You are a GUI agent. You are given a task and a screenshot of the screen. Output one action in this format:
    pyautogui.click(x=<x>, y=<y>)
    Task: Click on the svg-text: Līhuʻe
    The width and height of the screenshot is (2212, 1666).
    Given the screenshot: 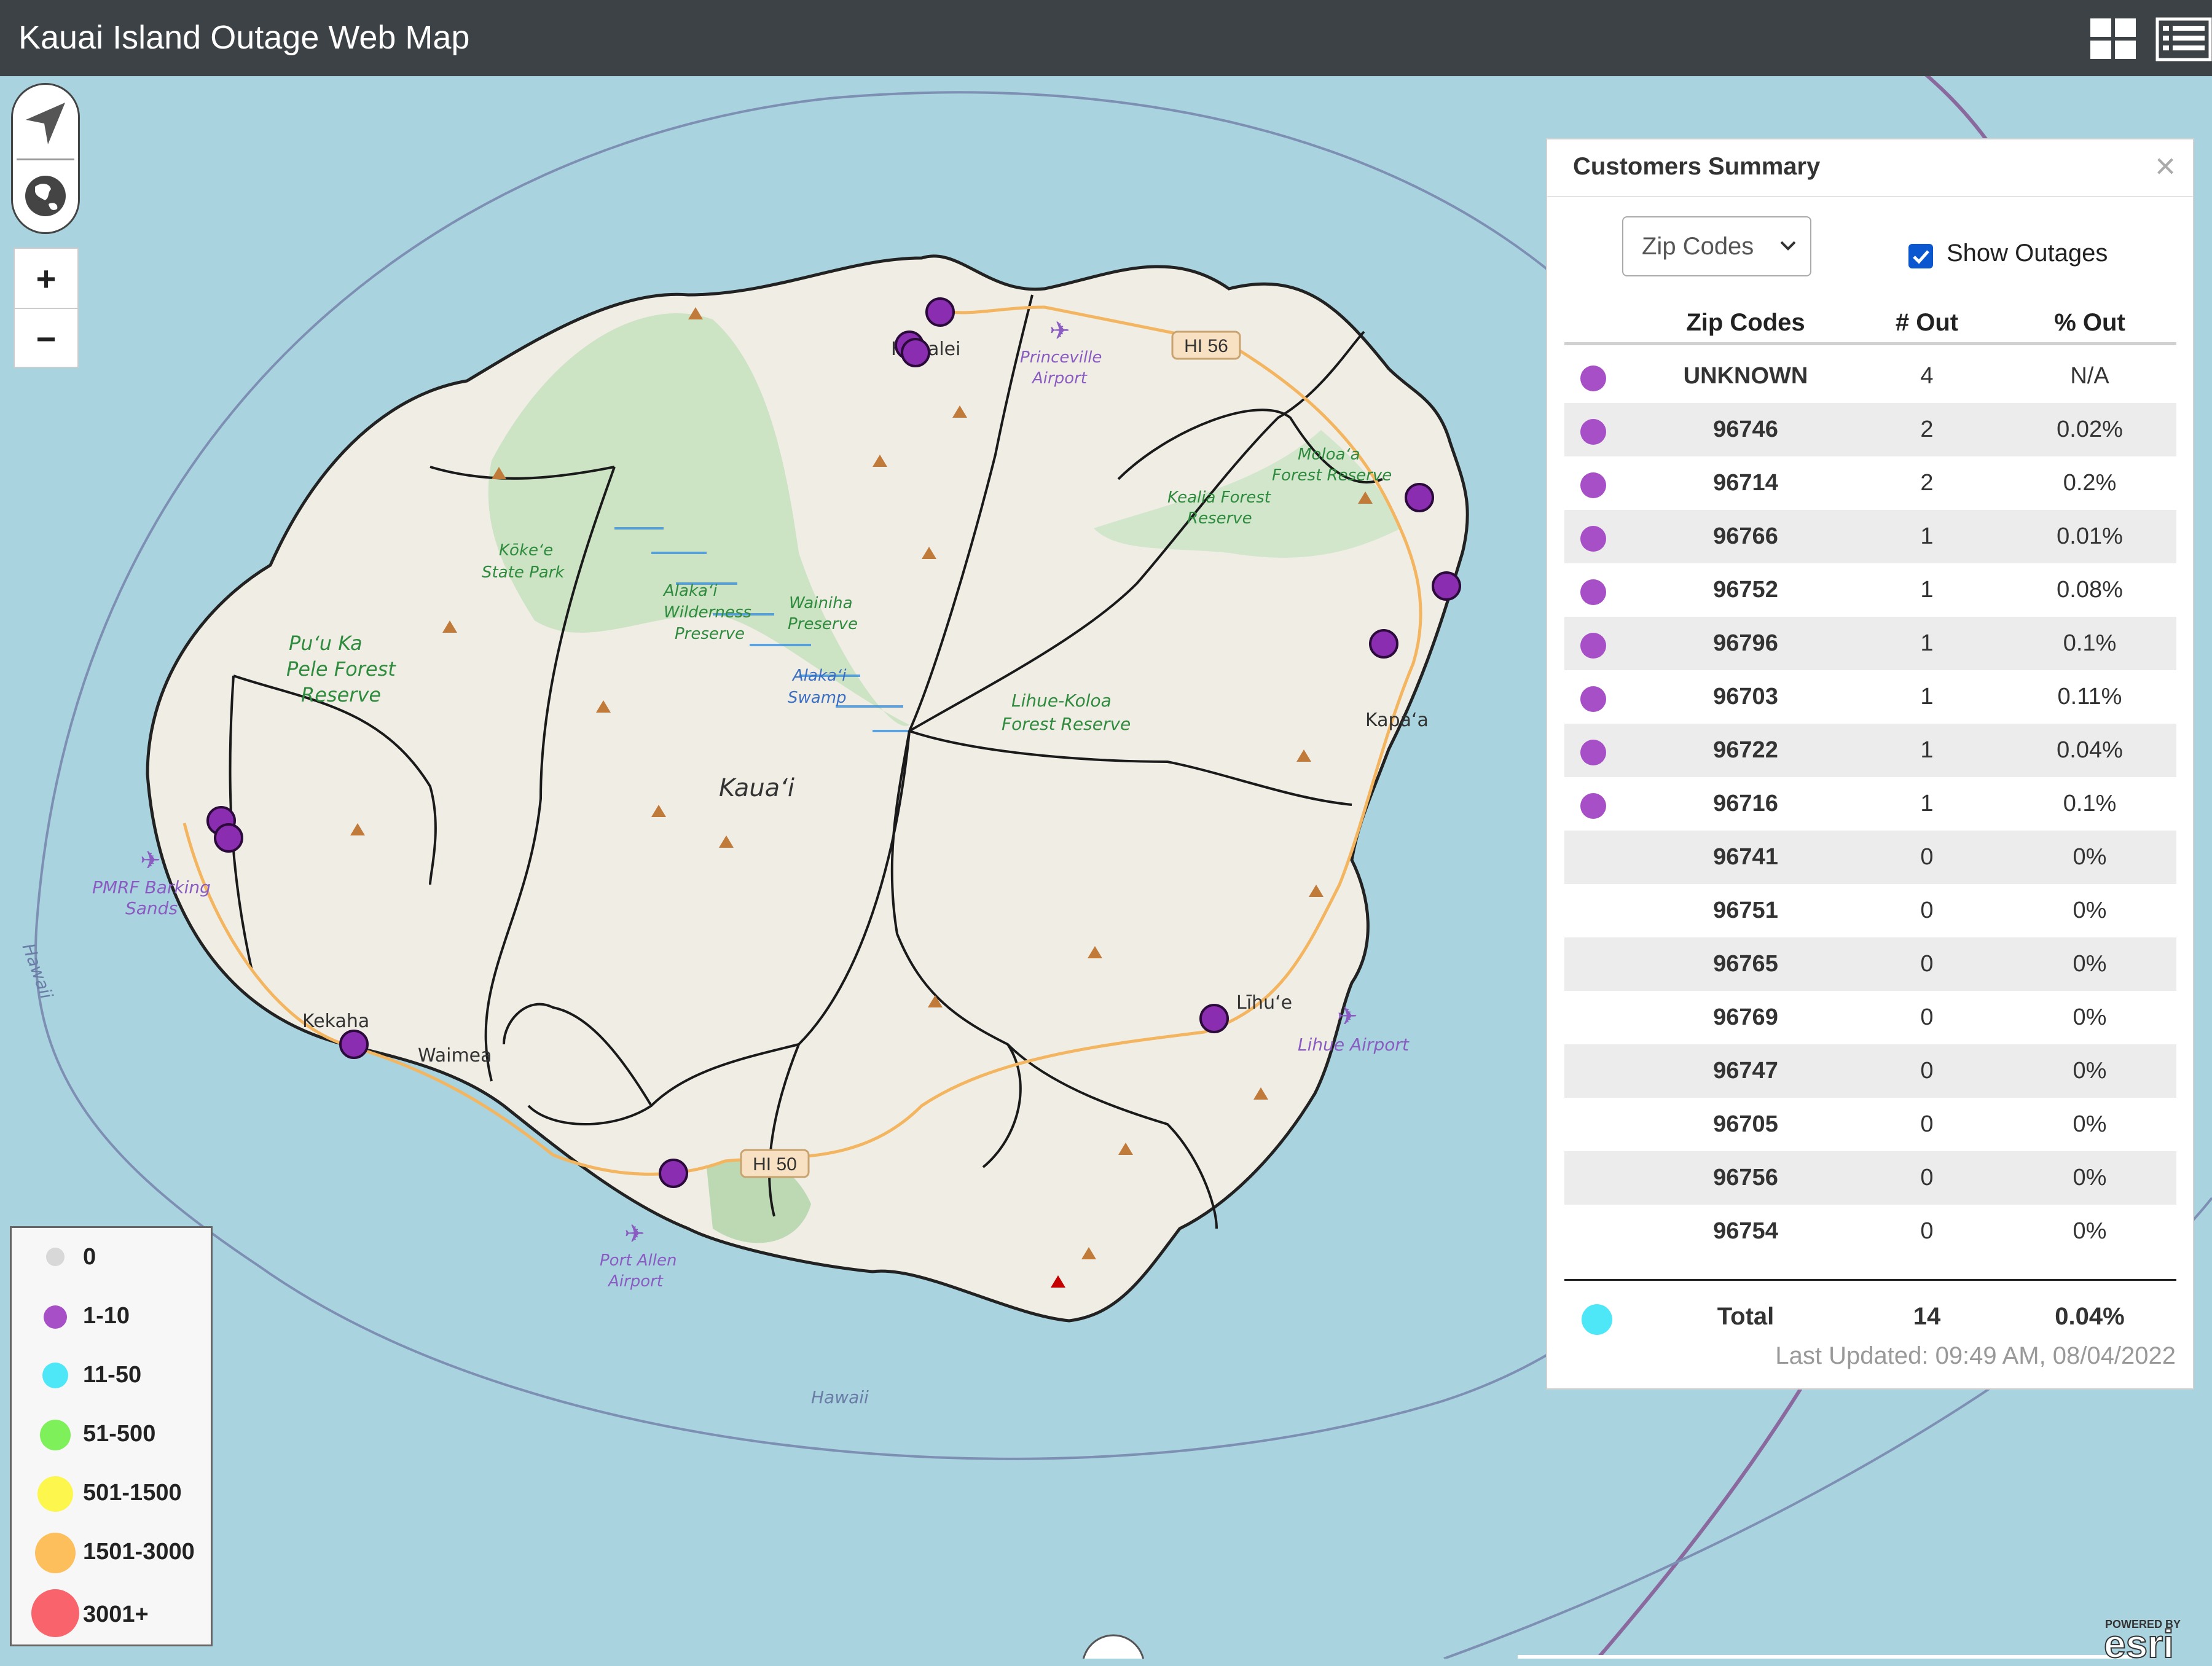 What is the action you would take?
    pyautogui.click(x=1264, y=1003)
    